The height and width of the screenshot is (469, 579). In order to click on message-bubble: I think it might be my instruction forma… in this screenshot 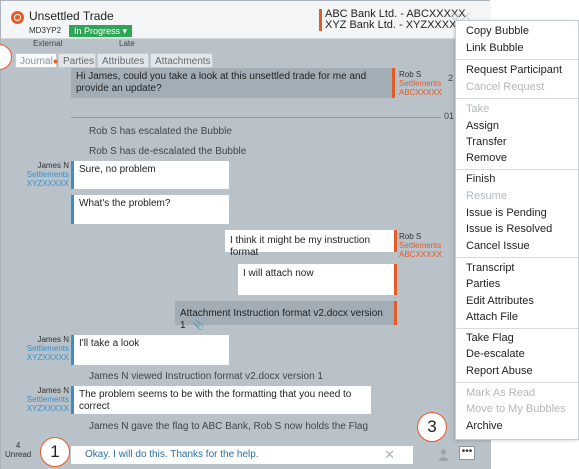, I will do `click(311, 244)`.